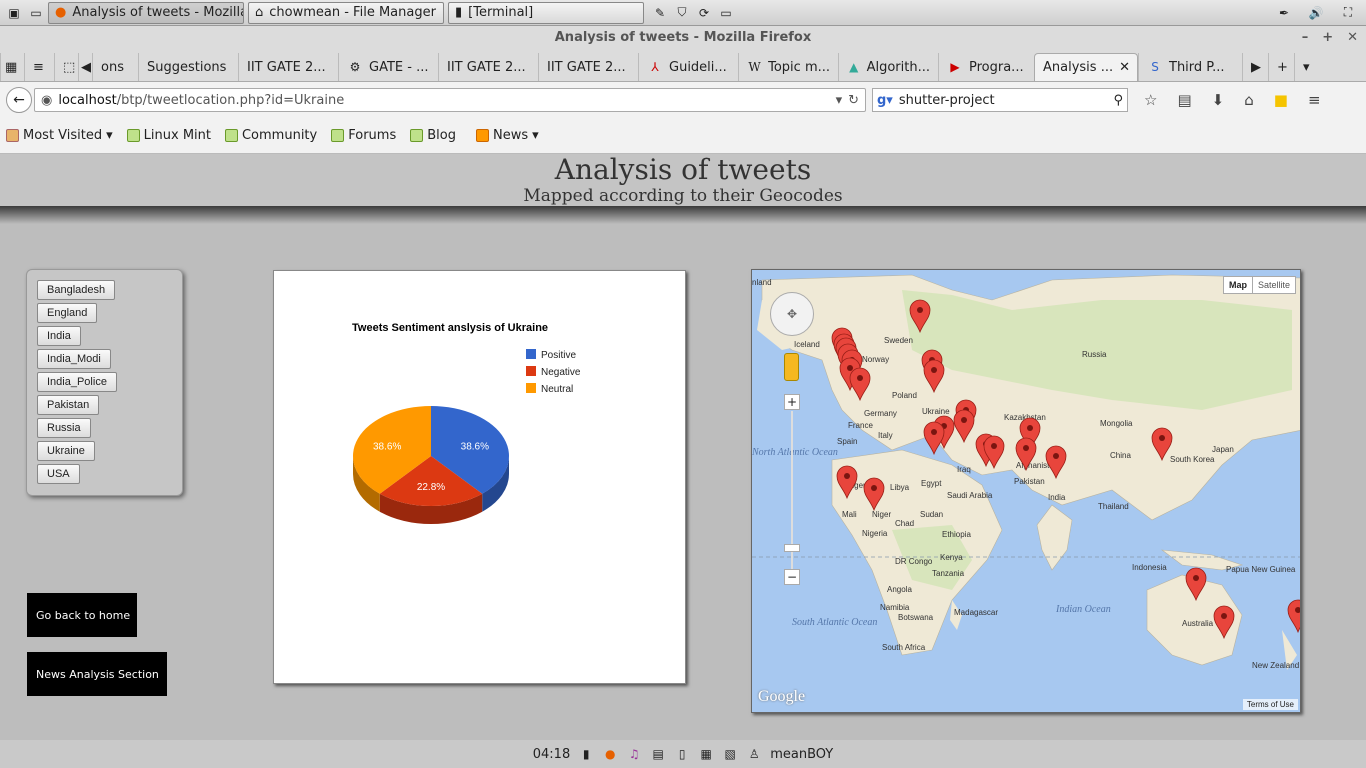 This screenshot has height=768, width=1366. I want to click on bookmark-linux-mint: Linux Mint, so click(168, 135).